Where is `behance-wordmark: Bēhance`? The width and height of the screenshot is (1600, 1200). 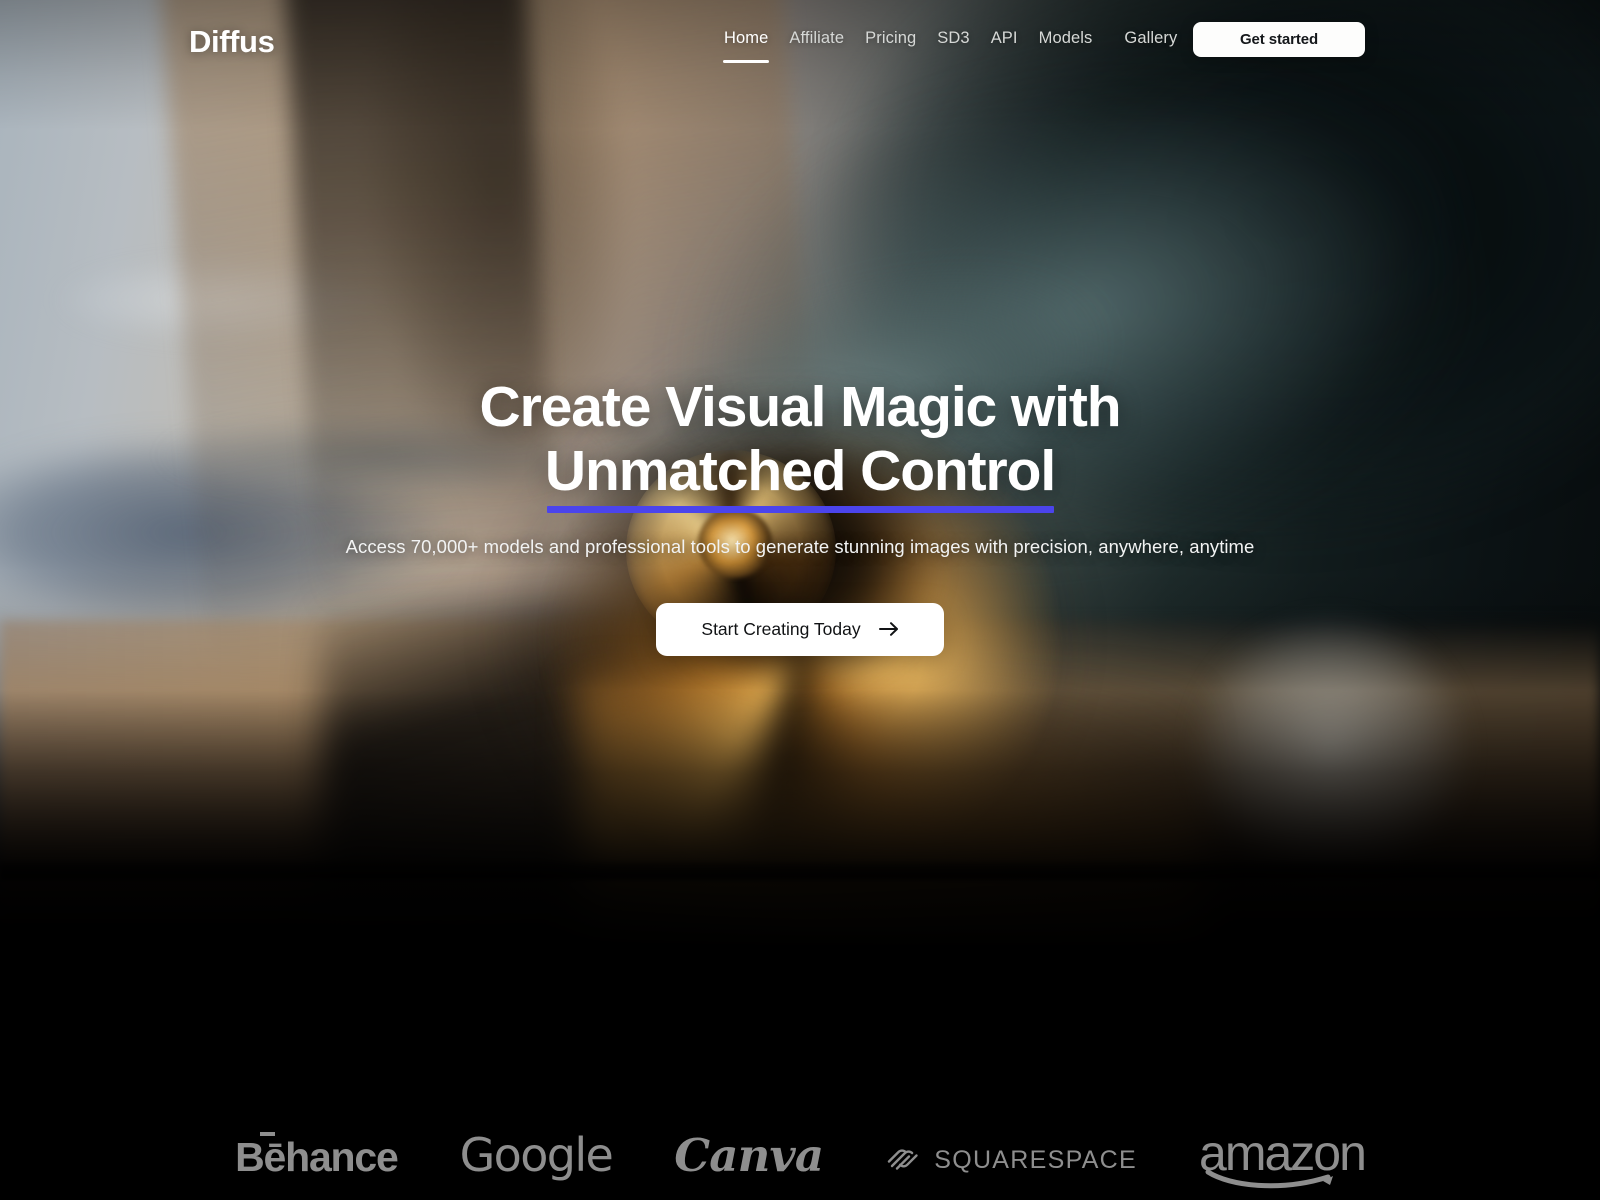
behance-wordmark: Bēhance is located at coordinates (317, 1157).